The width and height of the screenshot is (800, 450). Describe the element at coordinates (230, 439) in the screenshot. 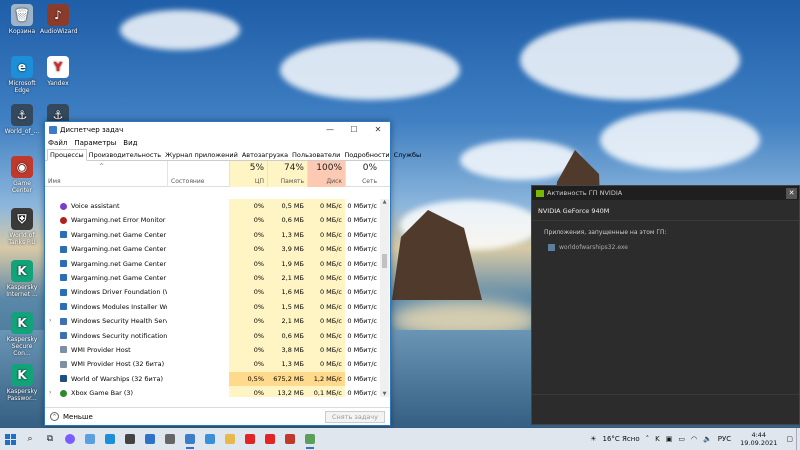

I see `taskbar-app-explorer` at that location.